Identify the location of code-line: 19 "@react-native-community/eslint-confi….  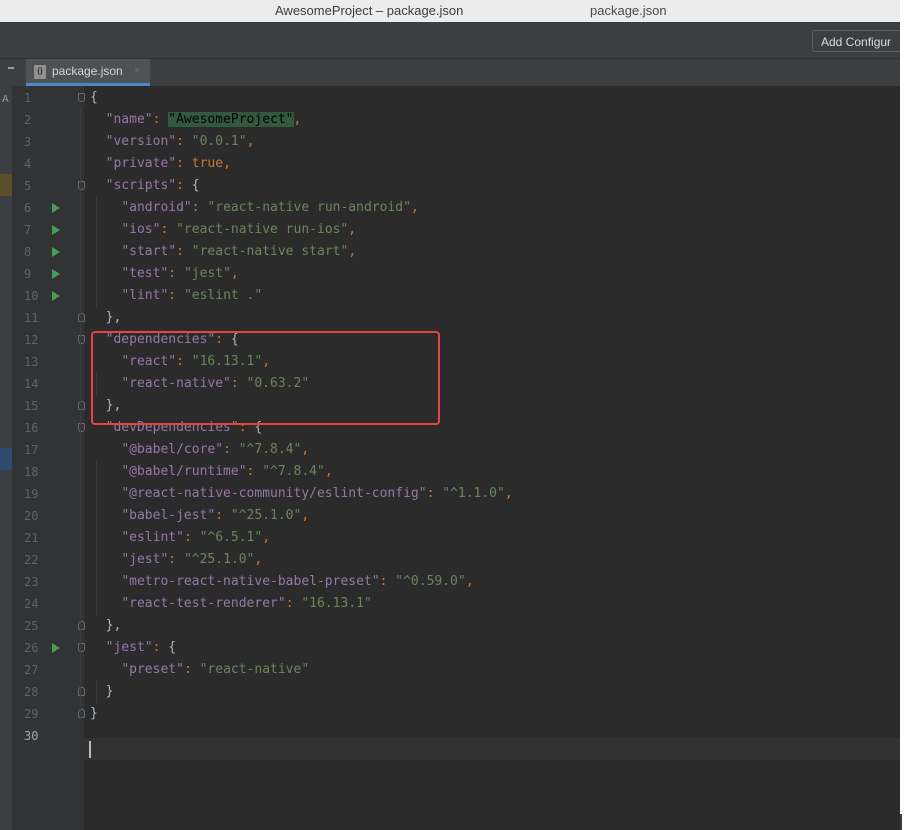
(450, 494).